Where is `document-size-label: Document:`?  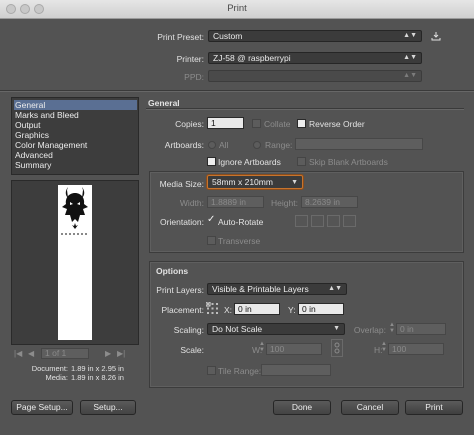 document-size-label: Document: is located at coordinates (49, 368).